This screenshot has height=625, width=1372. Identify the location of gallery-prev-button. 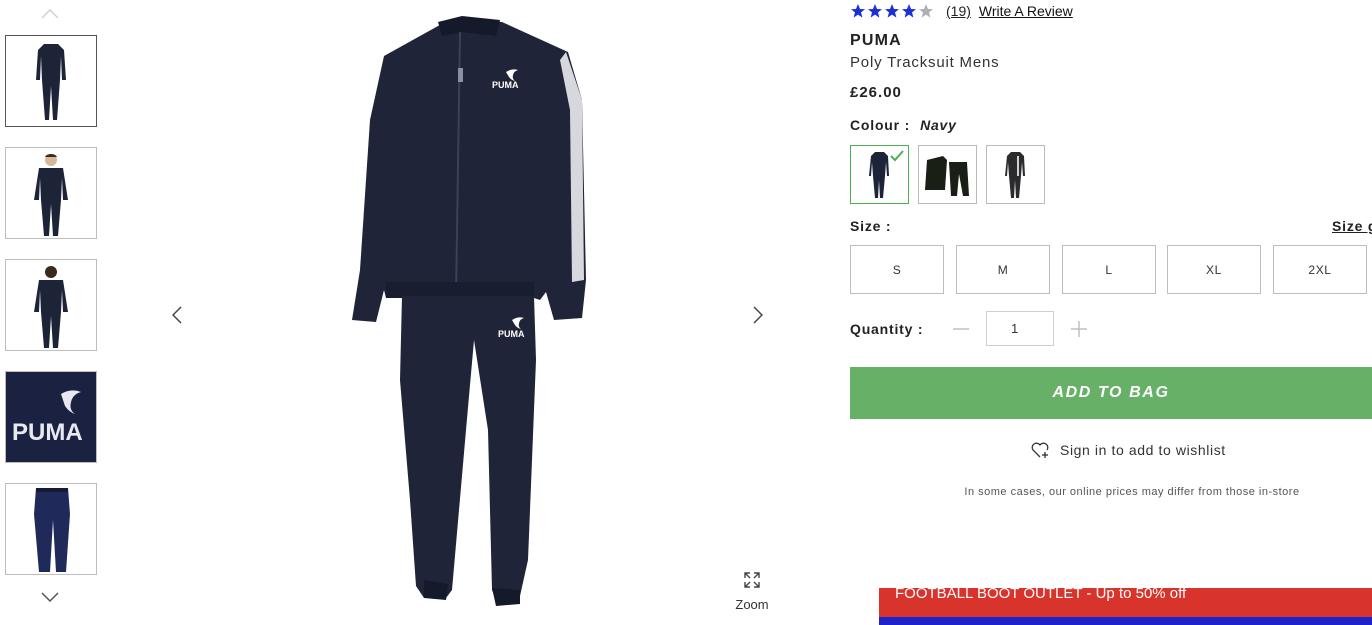
(177, 315).